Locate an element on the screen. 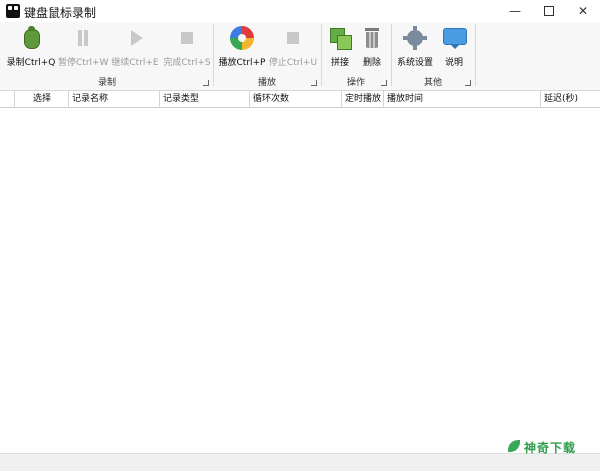 This screenshot has width=600, height=471. minimize-icon: — is located at coordinates (515, 11).